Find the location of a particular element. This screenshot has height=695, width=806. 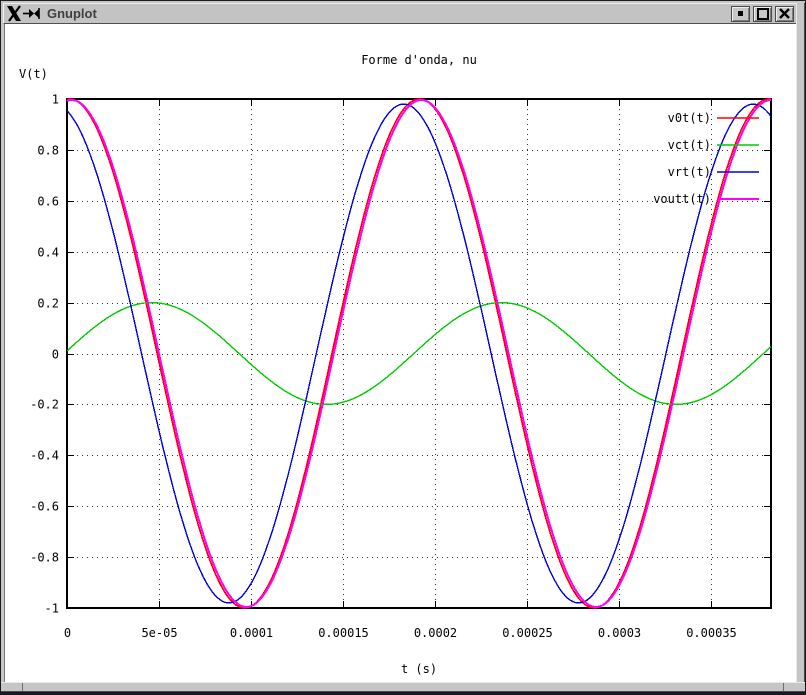

maximize-button is located at coordinates (762, 13).